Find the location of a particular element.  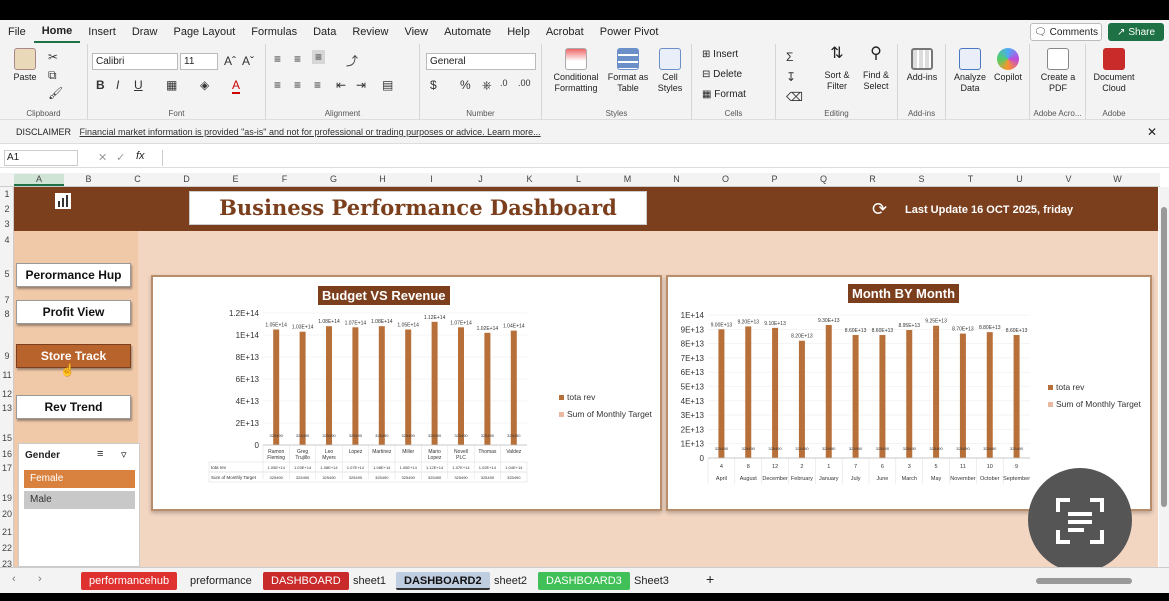

number-format-select: General is located at coordinates (481, 61).